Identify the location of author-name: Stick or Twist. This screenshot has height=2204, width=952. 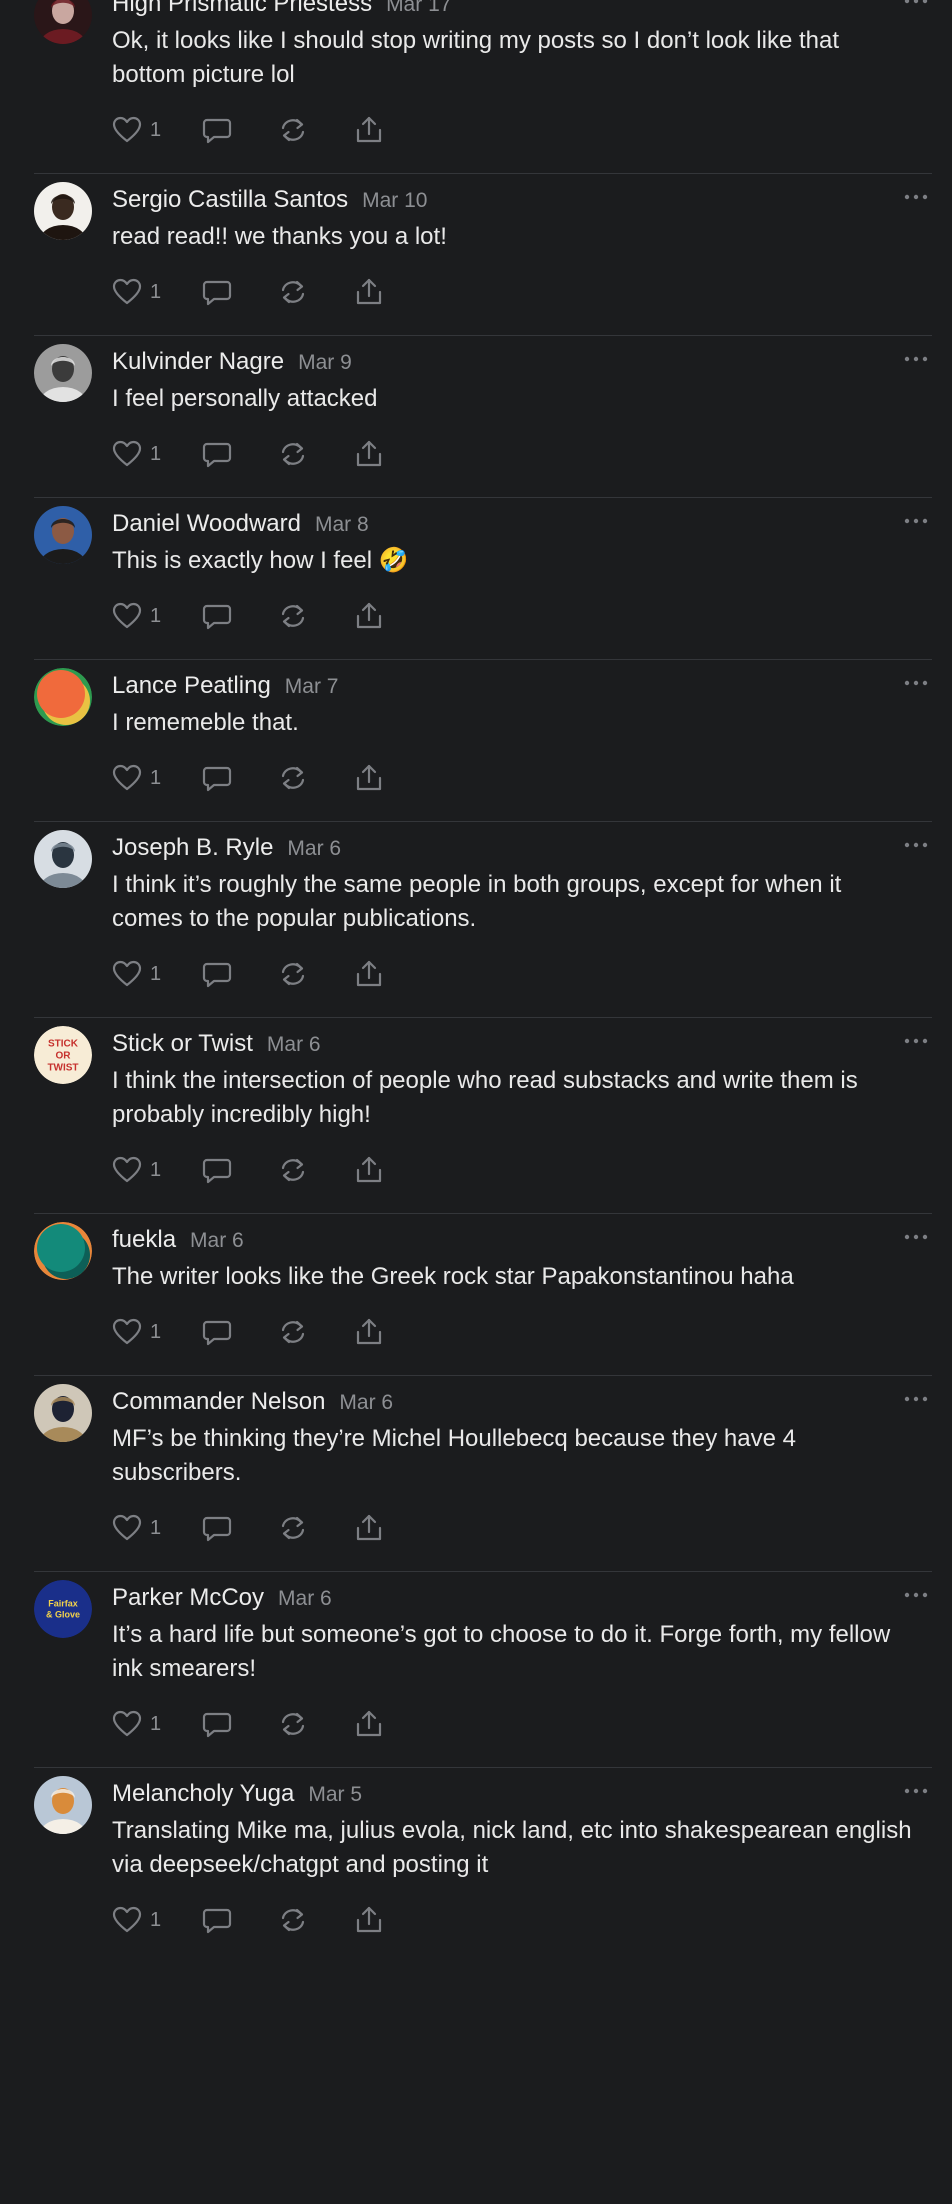
(182, 1043).